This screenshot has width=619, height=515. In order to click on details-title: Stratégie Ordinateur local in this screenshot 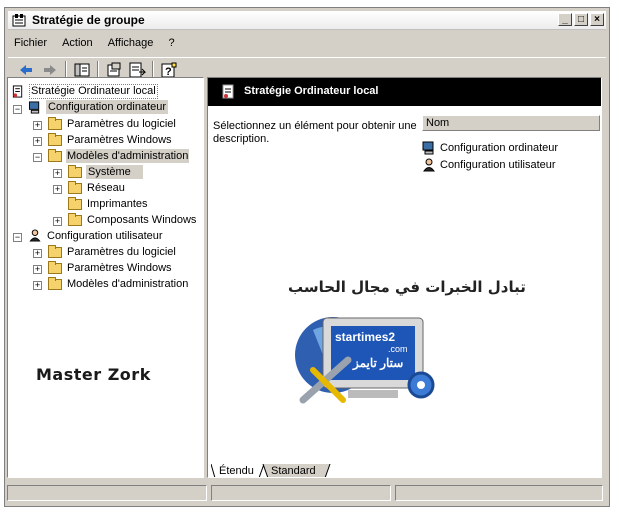, I will do `click(311, 91)`.